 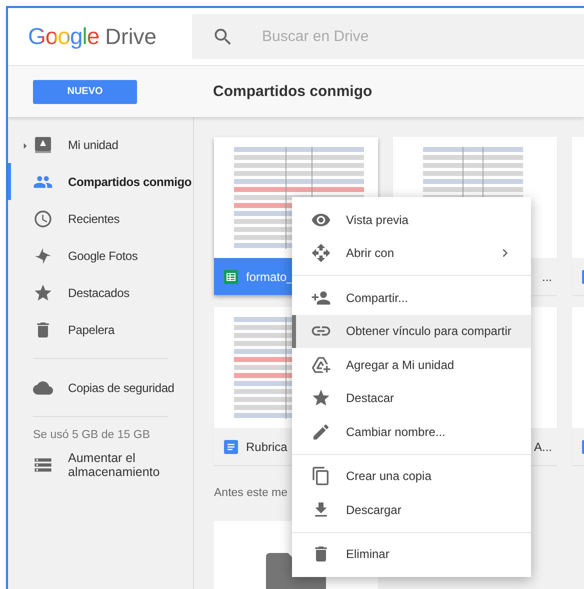 I want to click on page-title: Compartidos conmigo, so click(x=292, y=91).